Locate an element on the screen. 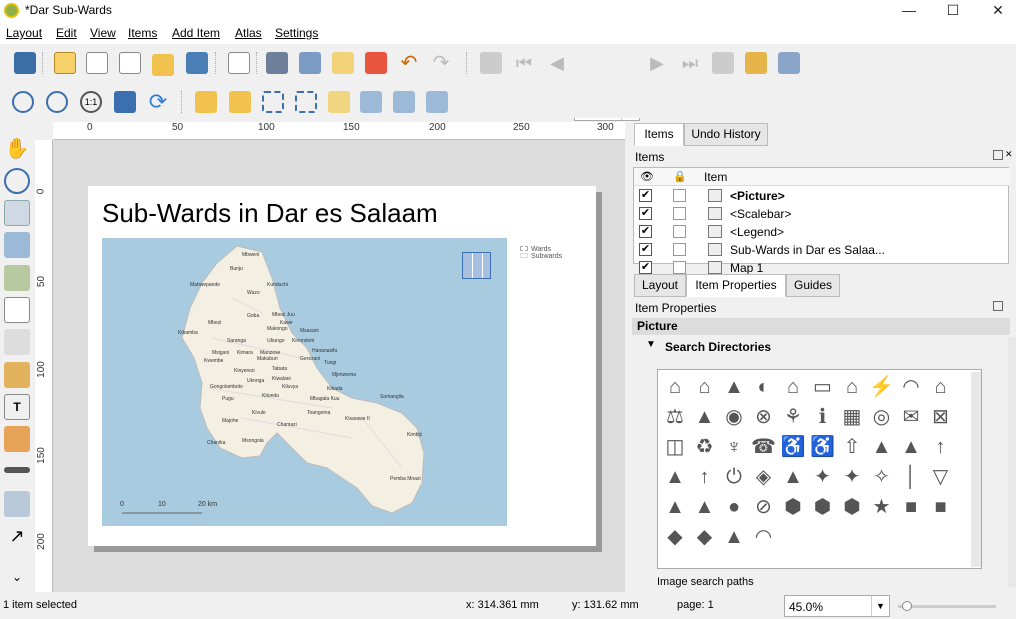 The height and width of the screenshot is (619, 1016). raise-items-icon is located at coordinates (339, 102).